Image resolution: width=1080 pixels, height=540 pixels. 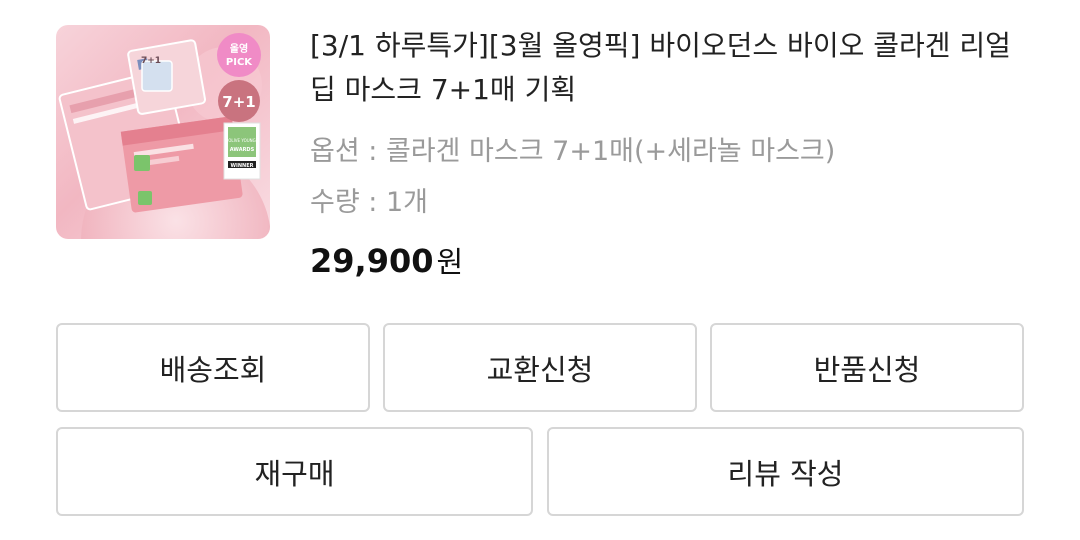 I want to click on award-badge: OLIVE YOUNG AWARDS WINNER, so click(x=242, y=151).